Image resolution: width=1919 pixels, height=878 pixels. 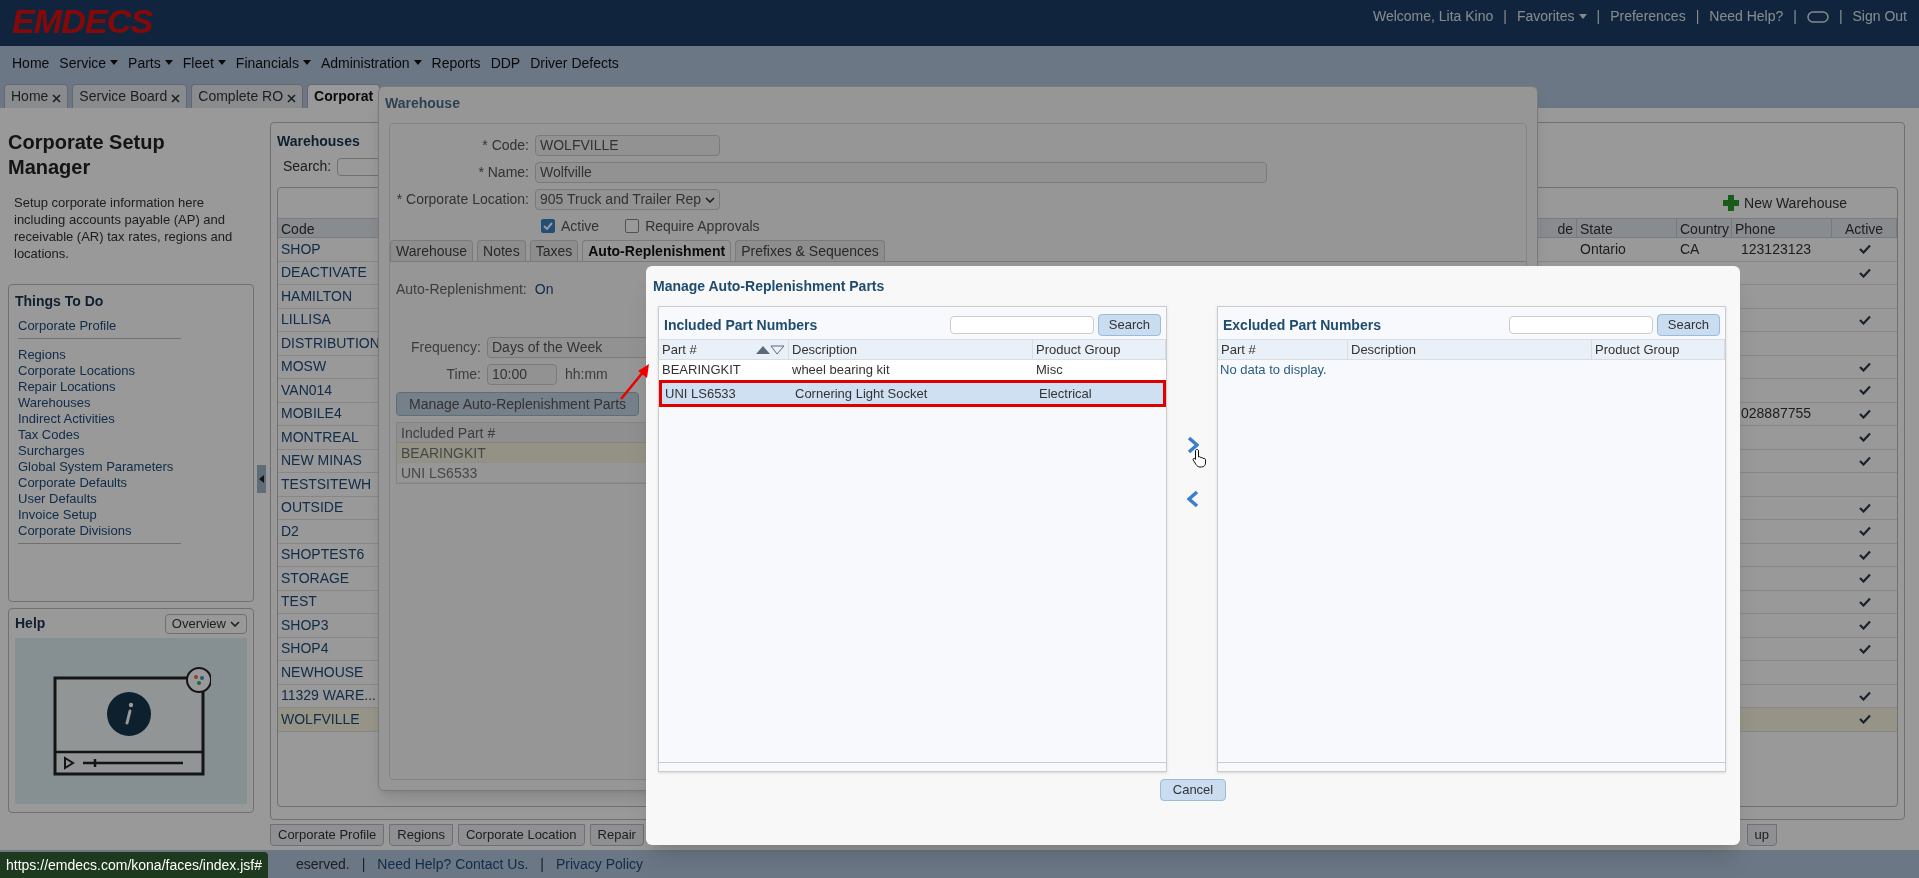 What do you see at coordinates (330, 343) in the screenshot?
I see `table-cell-text: DISTRIBUTION` at bounding box center [330, 343].